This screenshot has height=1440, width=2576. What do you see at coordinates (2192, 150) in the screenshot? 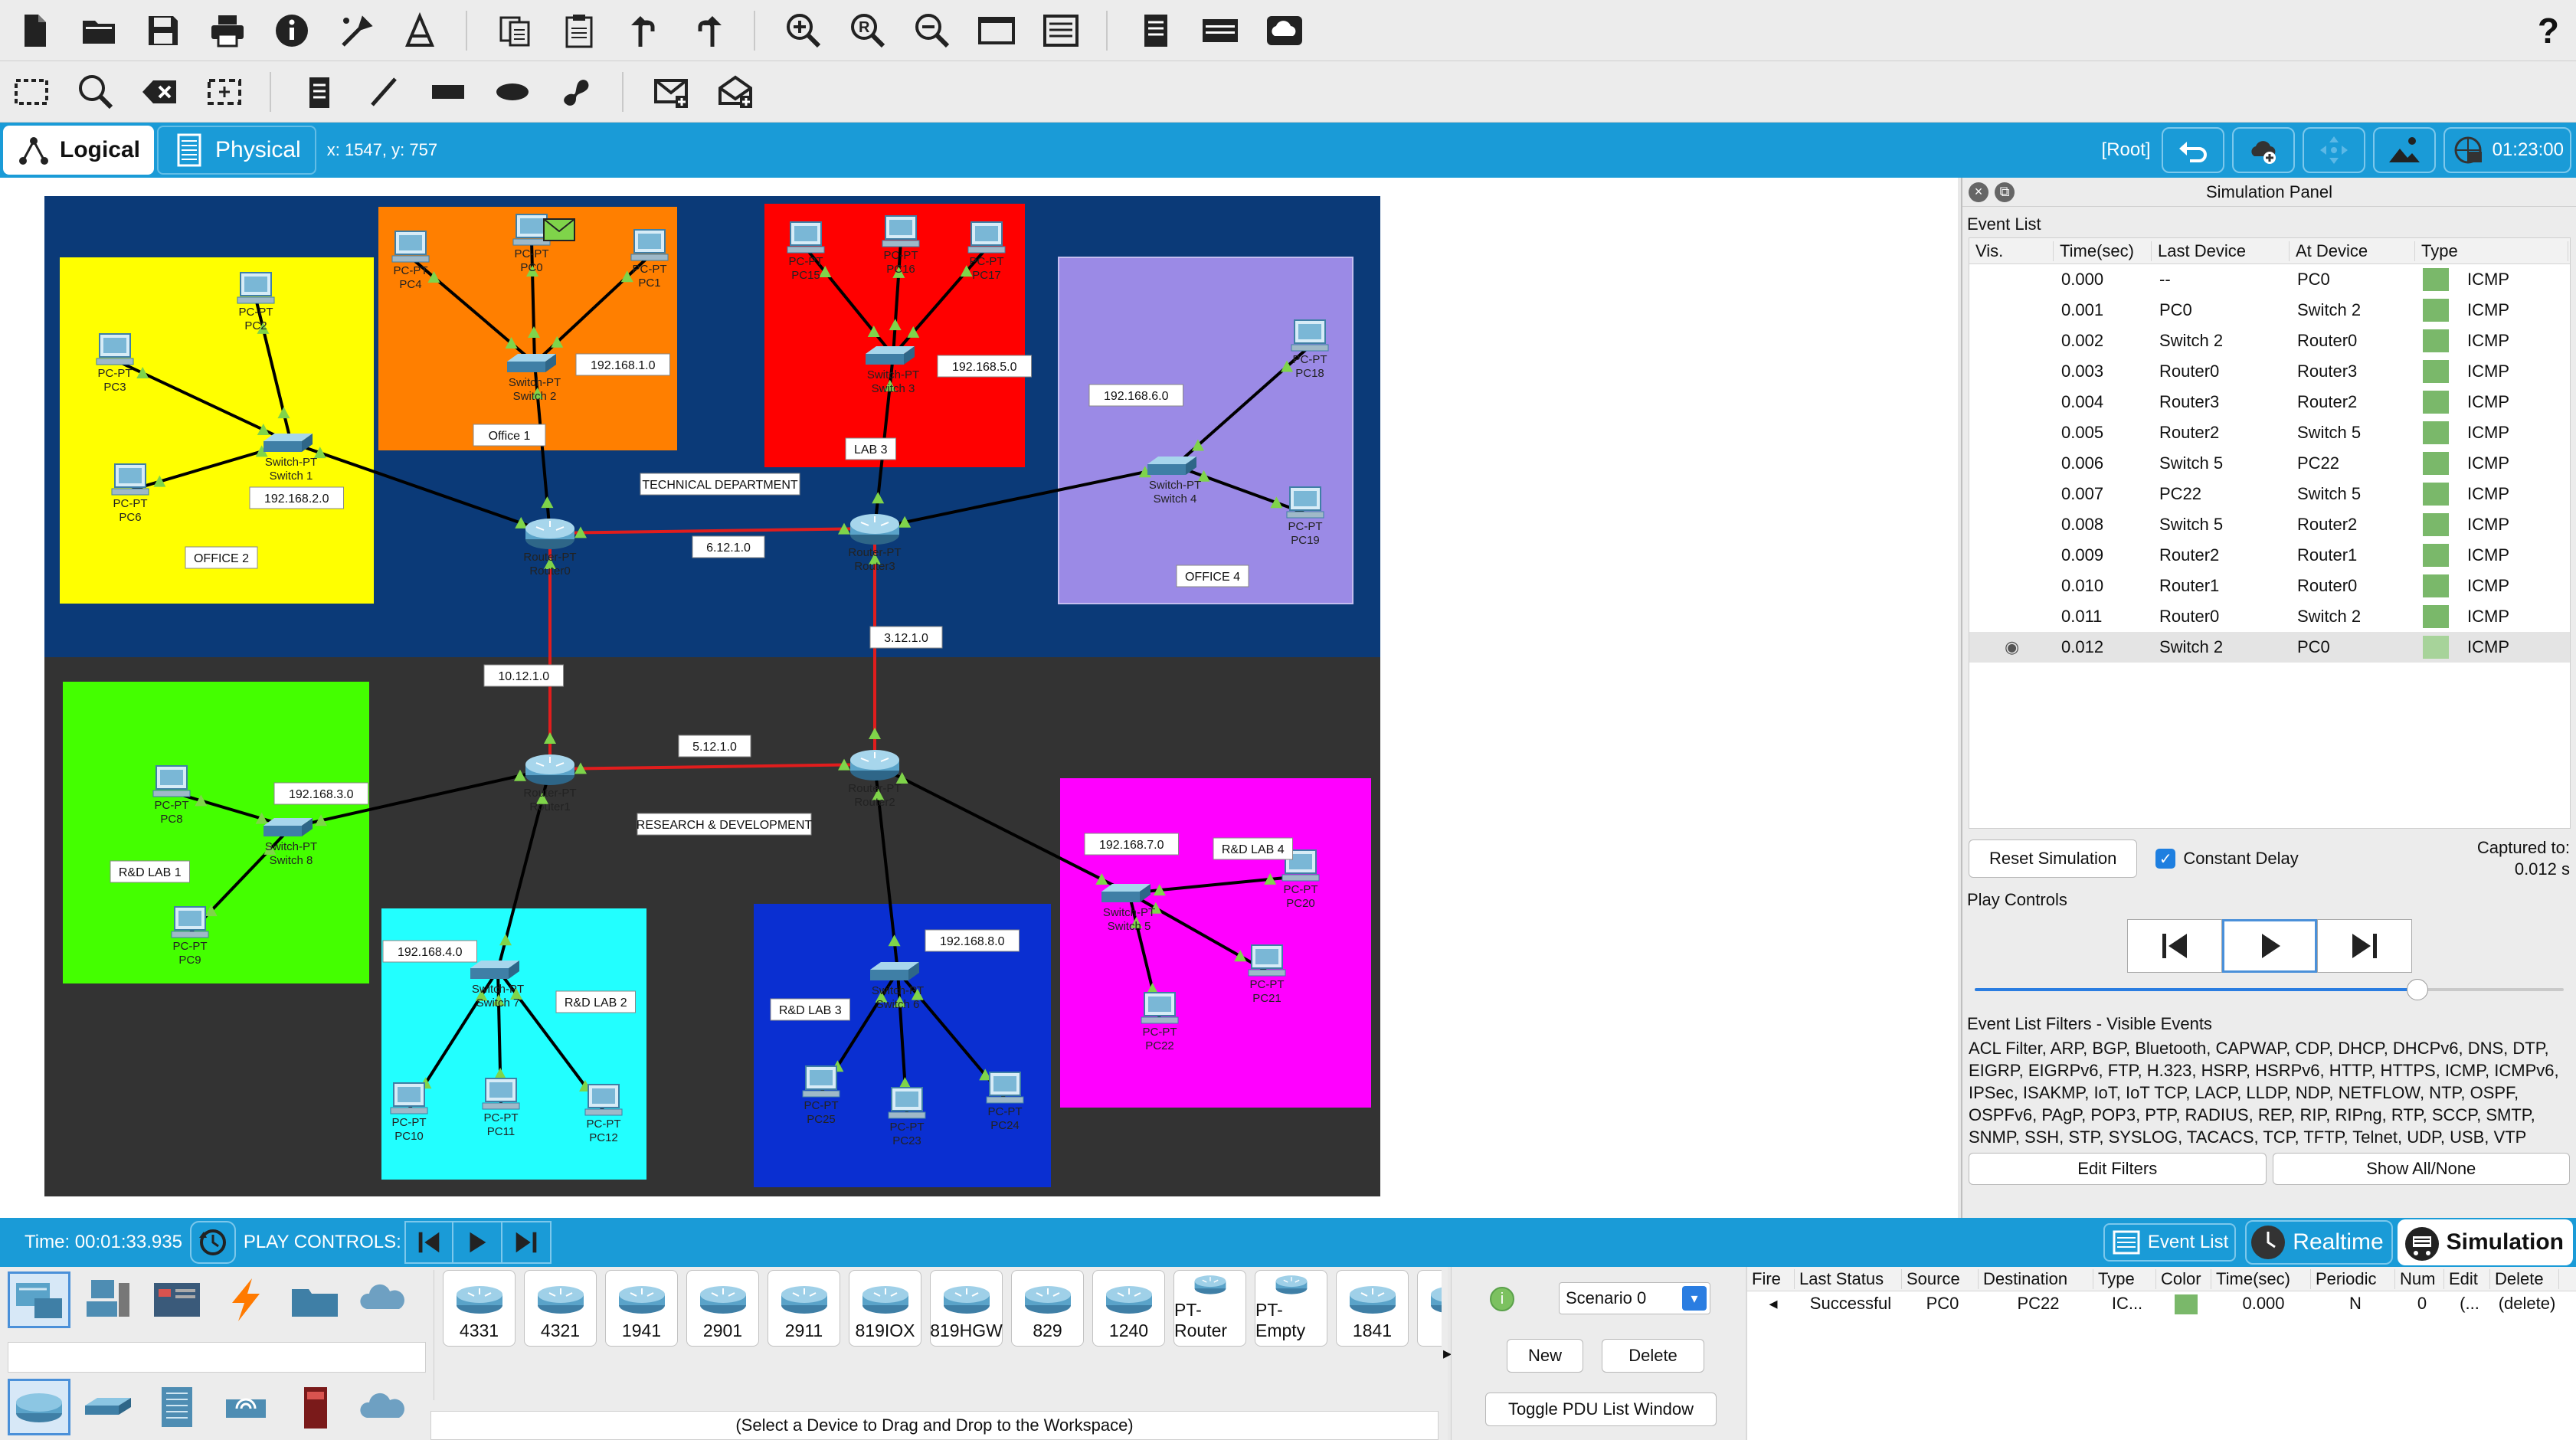
I see `back-button` at bounding box center [2192, 150].